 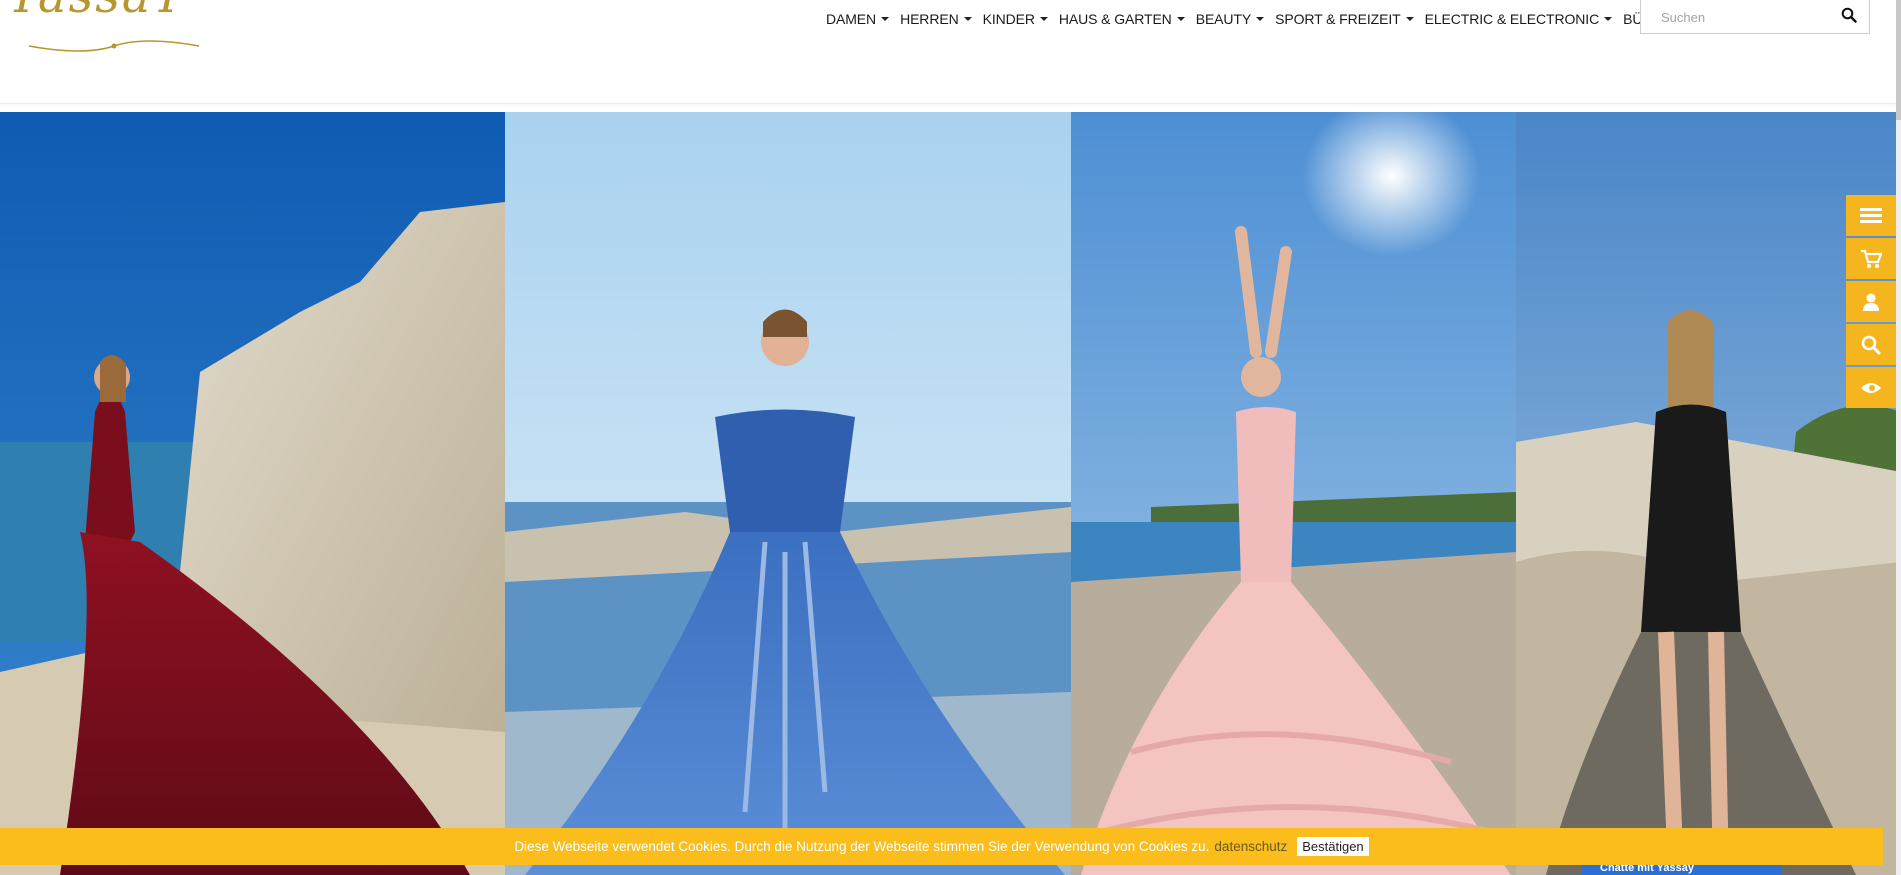 I want to click on logo-flourish-icon, so click(x=114, y=46).